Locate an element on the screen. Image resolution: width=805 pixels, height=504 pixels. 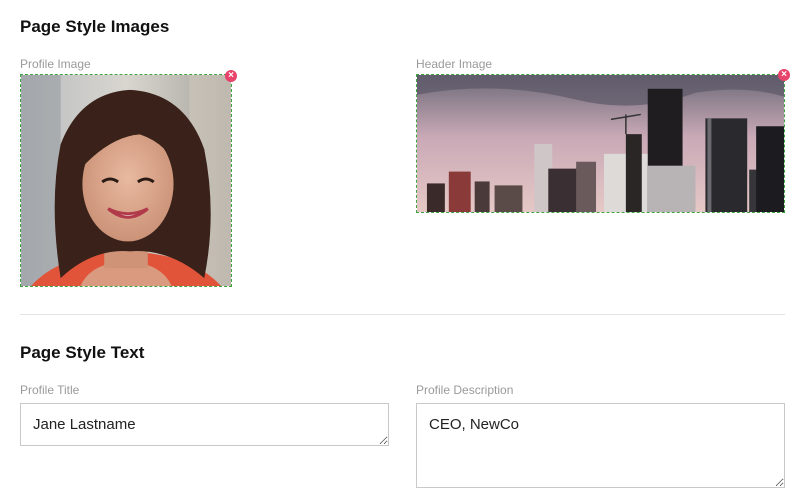
profile-photo is located at coordinates (126, 180).